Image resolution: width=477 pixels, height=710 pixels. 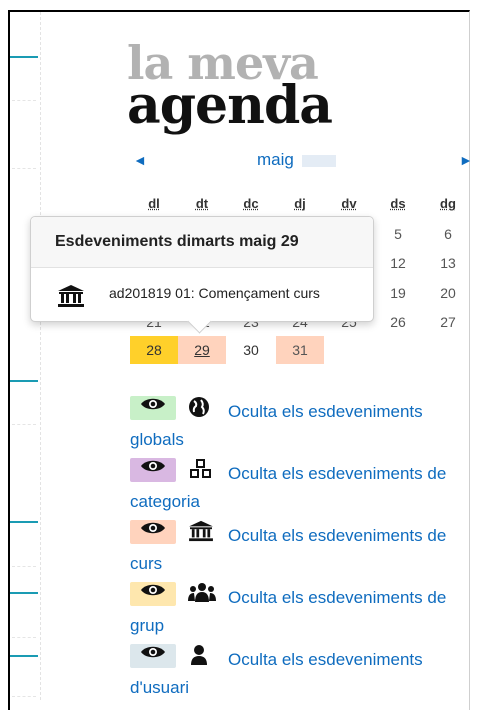 I want to click on day-cell: 13, so click(x=448, y=263).